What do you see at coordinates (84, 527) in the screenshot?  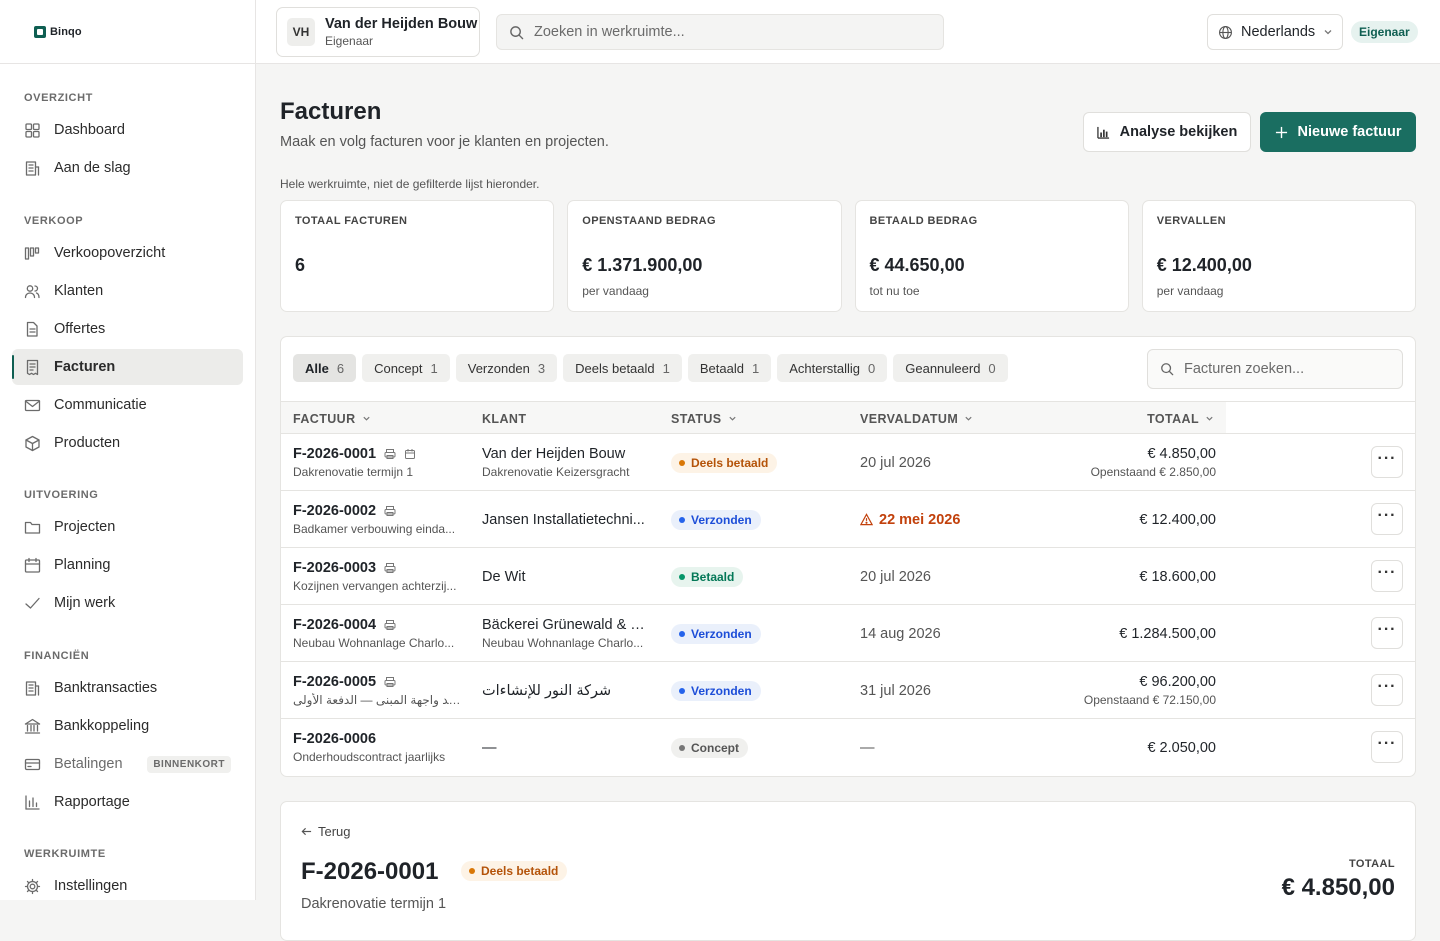 I see `sidebar-item-label: Projecten` at bounding box center [84, 527].